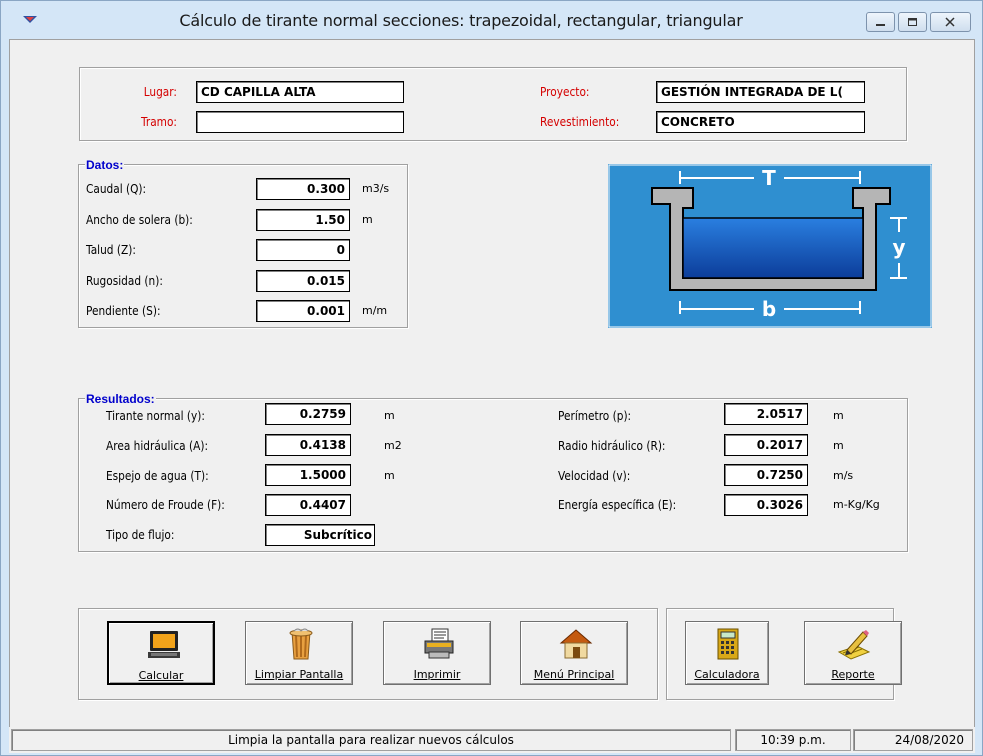  What do you see at coordinates (769, 178) in the screenshot?
I see `top-width-label: T` at bounding box center [769, 178].